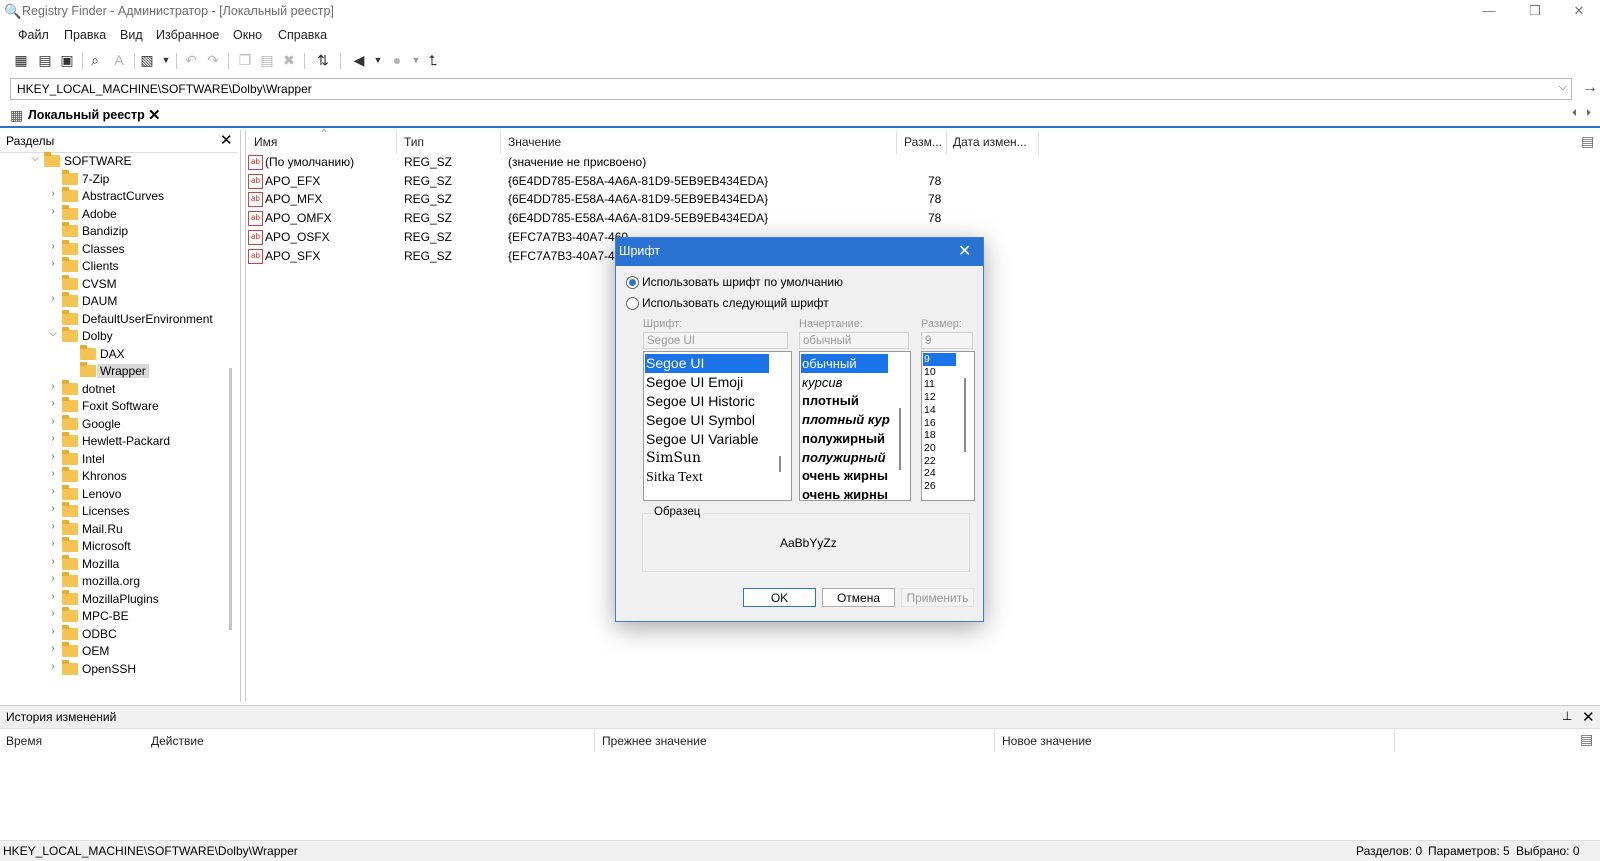 The image size is (1600, 861). What do you see at coordinates (154, 115) in the screenshot?
I see `close-tab-icon: ✕` at bounding box center [154, 115].